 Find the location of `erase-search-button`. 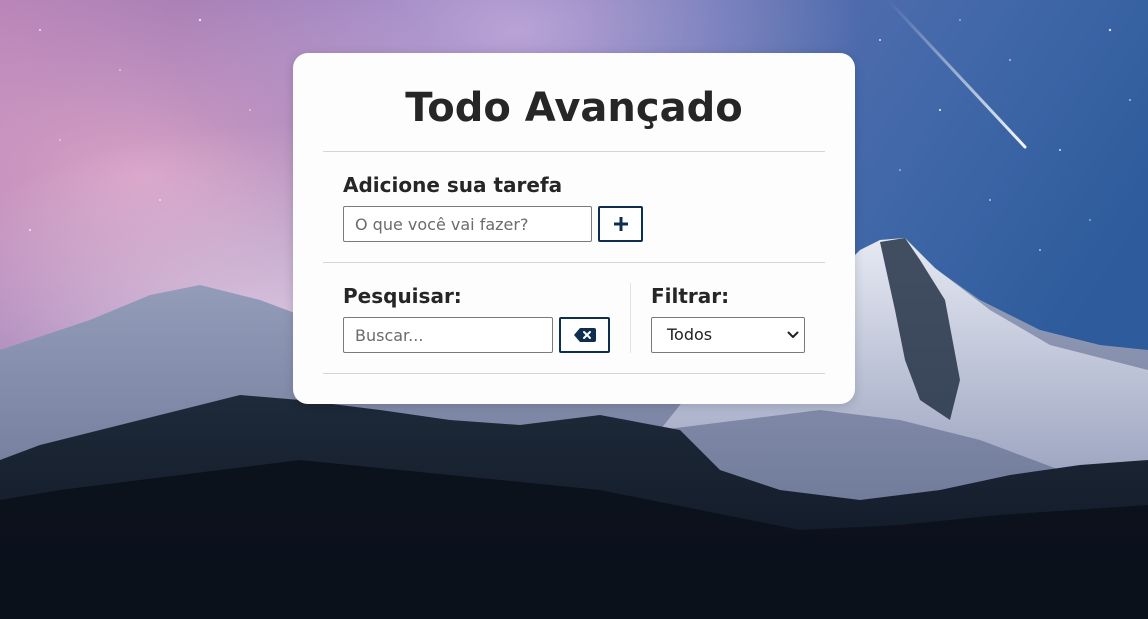

erase-search-button is located at coordinates (584, 335).